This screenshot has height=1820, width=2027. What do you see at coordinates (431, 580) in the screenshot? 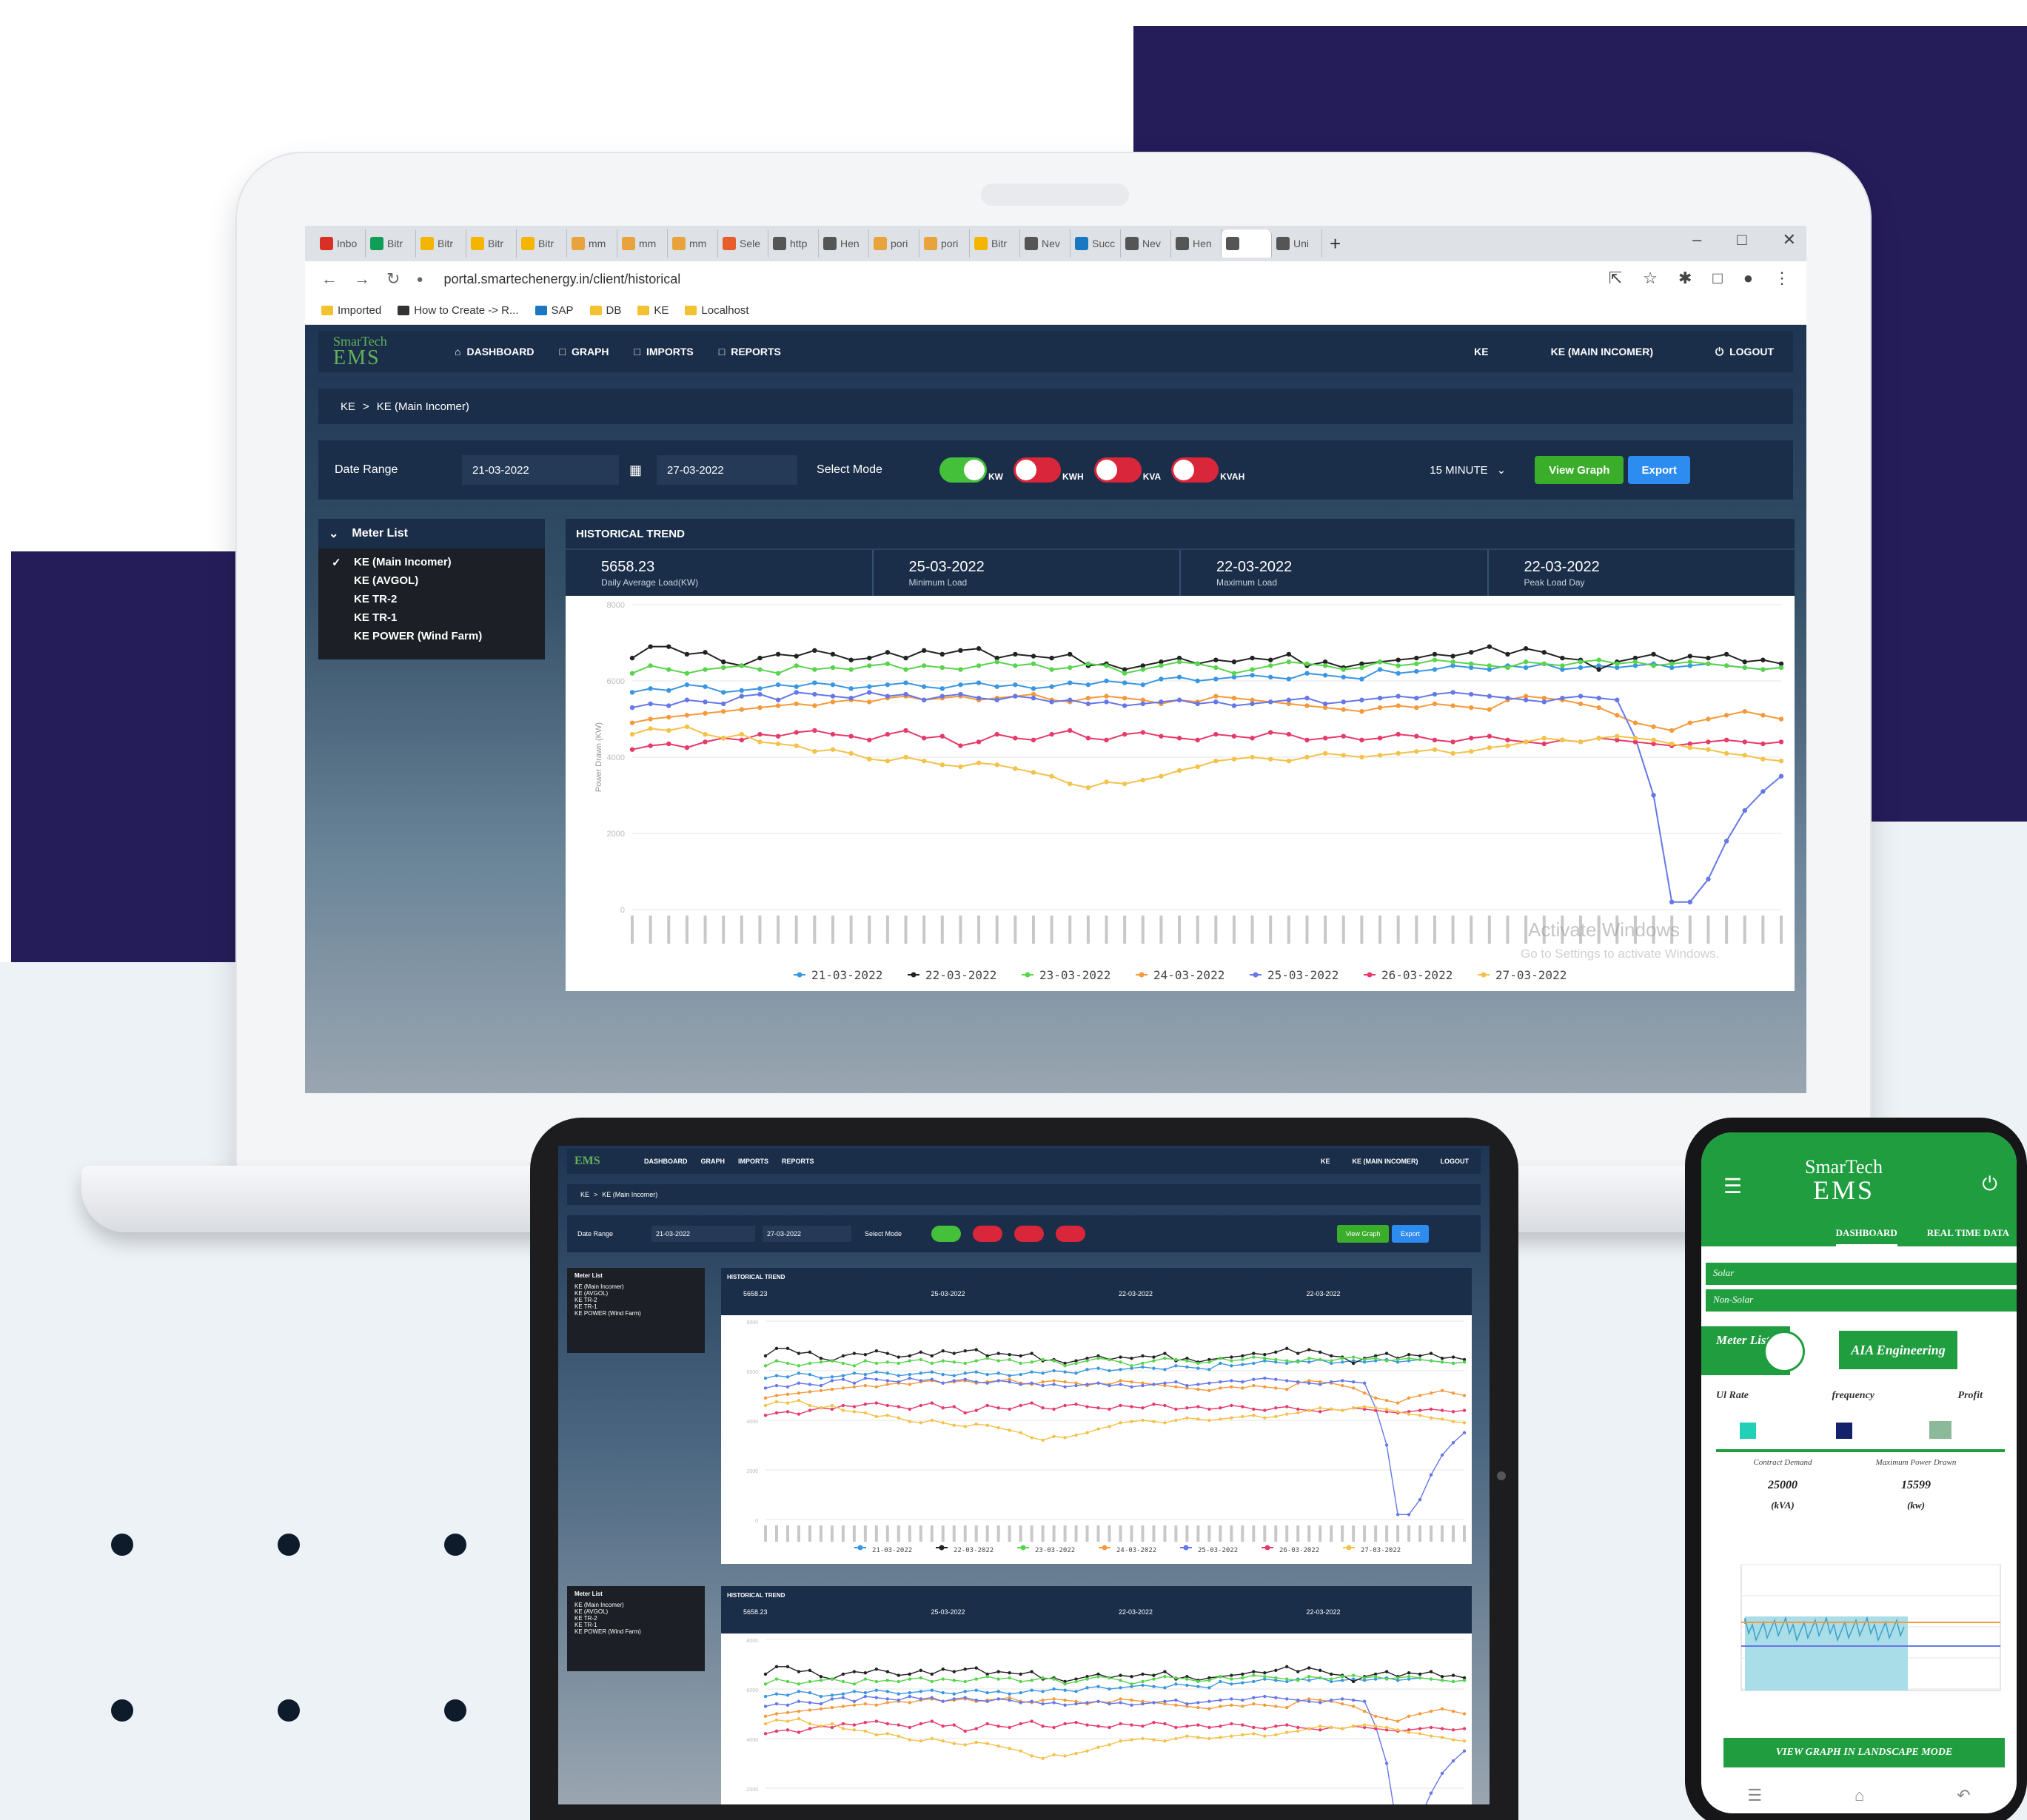
I see `meter-item: KE (AVGOL)` at bounding box center [431, 580].